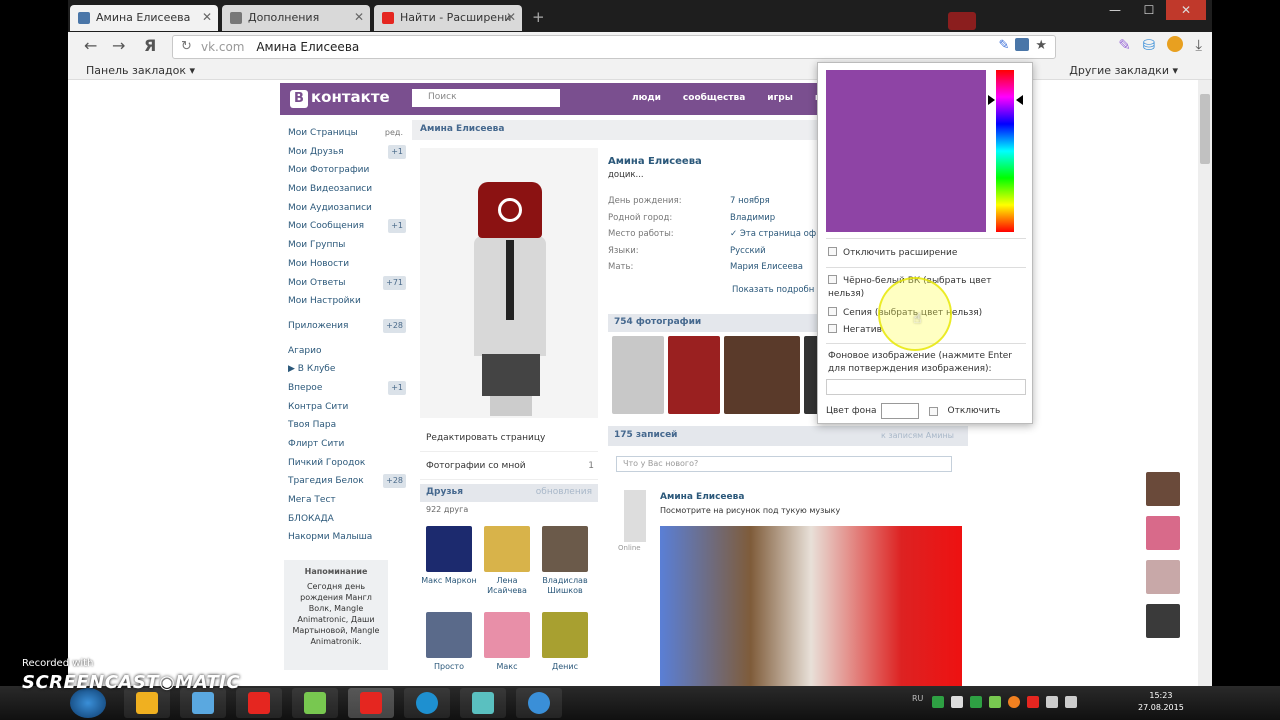 This screenshot has height=720, width=1280. What do you see at coordinates (507, 563) in the screenshot?
I see `friend-card: Лена Исайчева` at bounding box center [507, 563].